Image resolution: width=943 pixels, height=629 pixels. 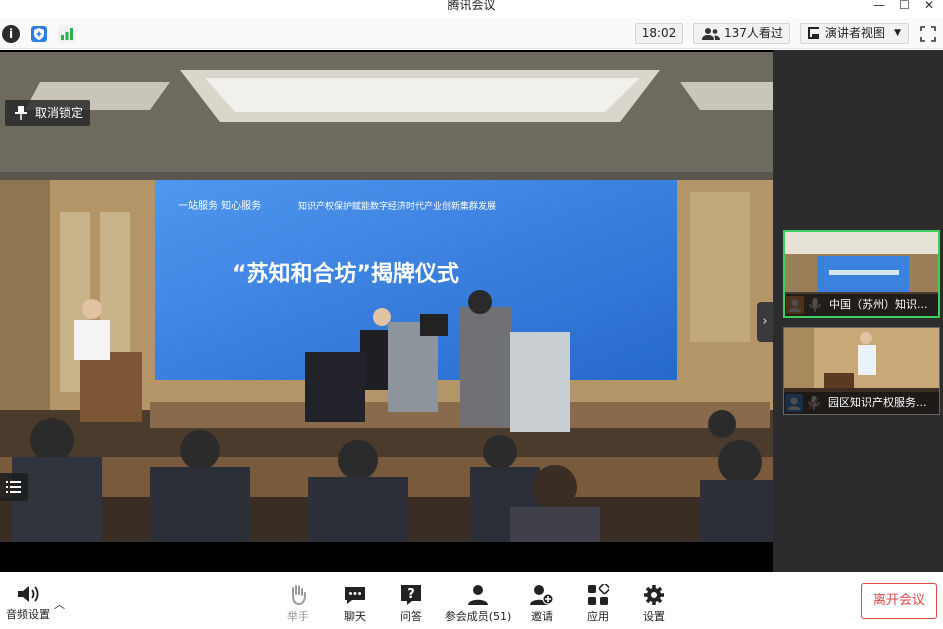 I want to click on list-icon, so click(x=13, y=487).